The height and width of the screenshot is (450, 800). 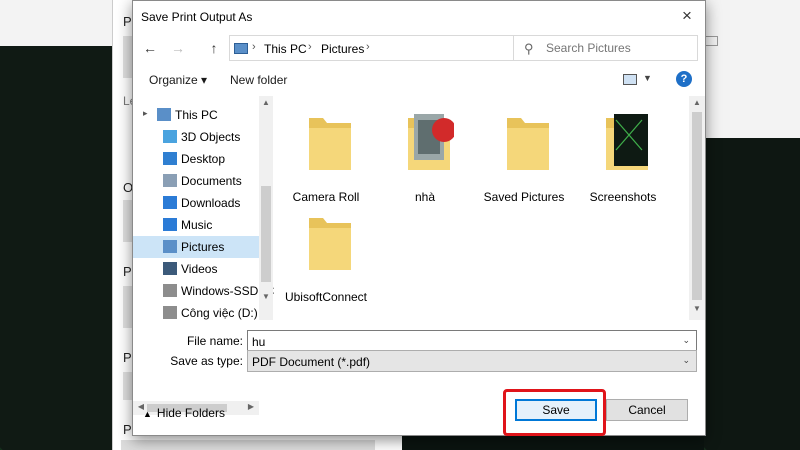 What do you see at coordinates (211, 137) in the screenshot?
I see `sidebar-item-label: 3D Objects` at bounding box center [211, 137].